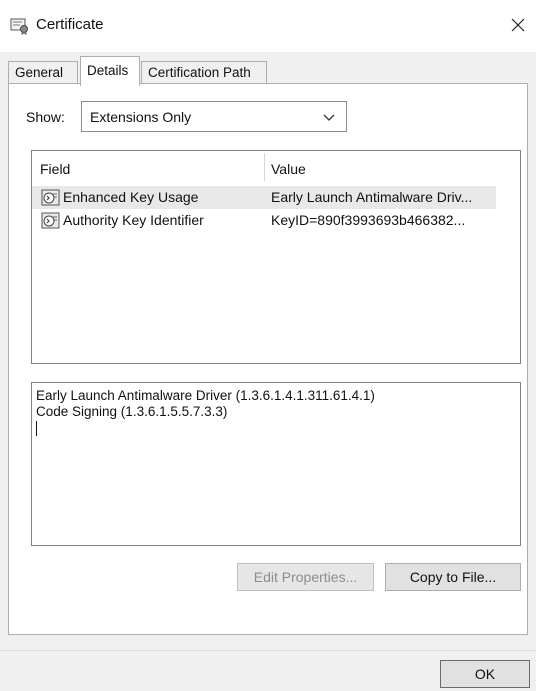 The image size is (536, 691). Describe the element at coordinates (268, 26) in the screenshot. I see `title-bar: Certificate` at that location.